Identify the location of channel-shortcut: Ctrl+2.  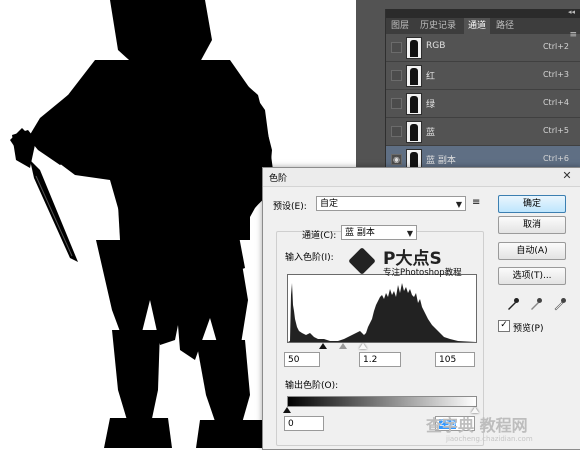
(555, 46).